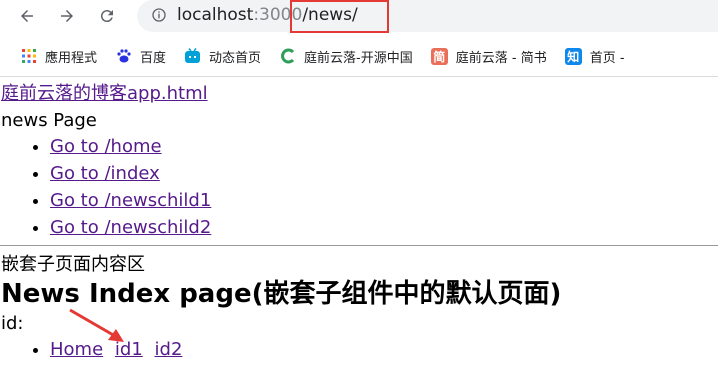 This screenshot has width=718, height=389. What do you see at coordinates (384, 349) in the screenshot?
I see `list-item: Home id1 id2` at bounding box center [384, 349].